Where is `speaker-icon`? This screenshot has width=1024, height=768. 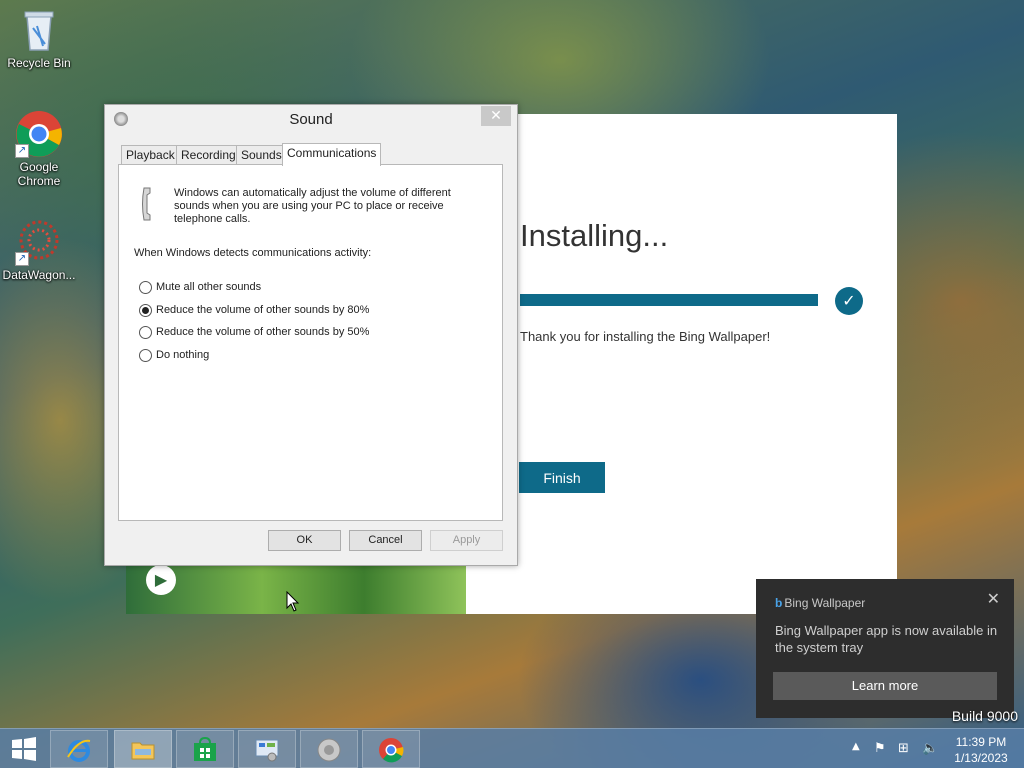 speaker-icon is located at coordinates (329, 750).